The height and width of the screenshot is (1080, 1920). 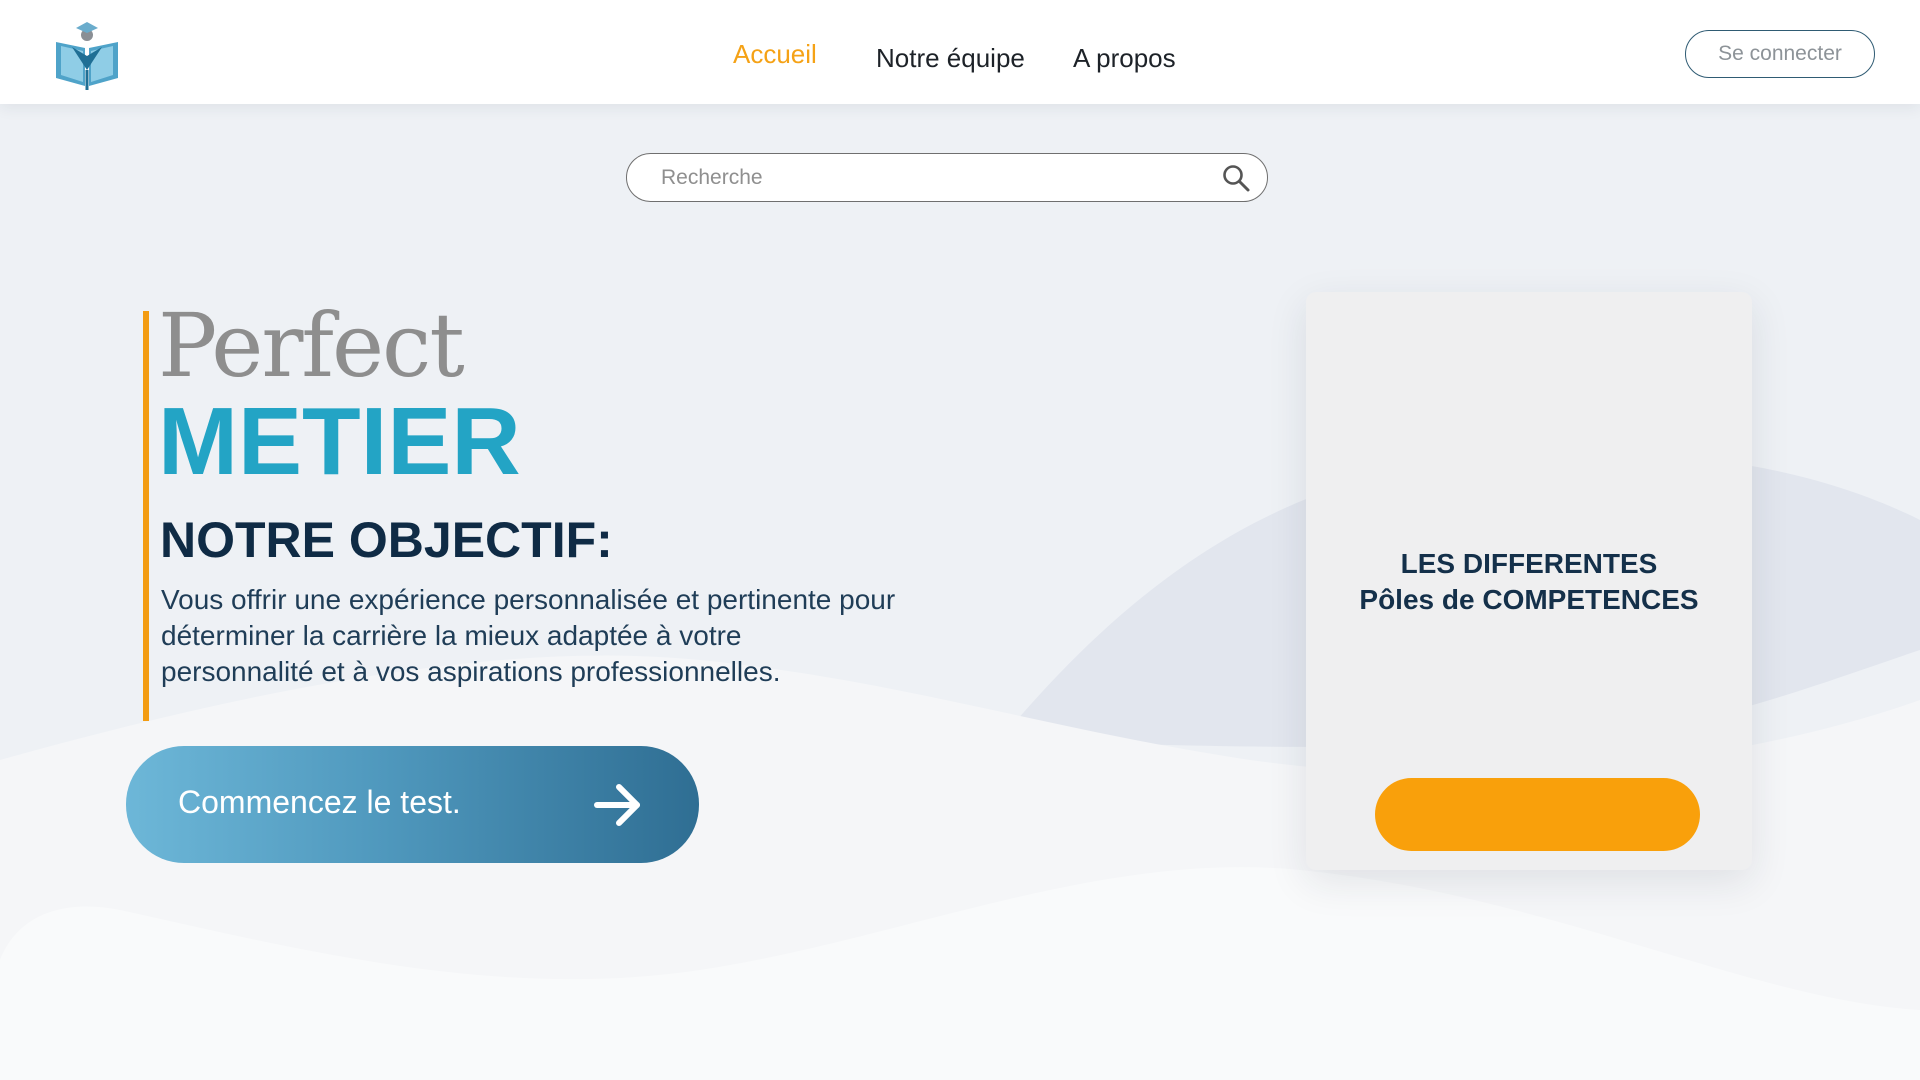 What do you see at coordinates (1537, 814) in the screenshot?
I see `card-action-button` at bounding box center [1537, 814].